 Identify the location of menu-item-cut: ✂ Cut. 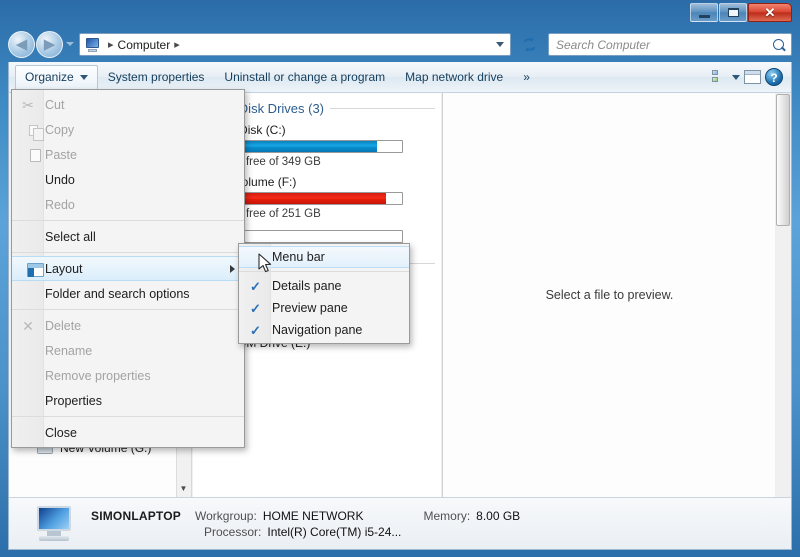
(128, 104).